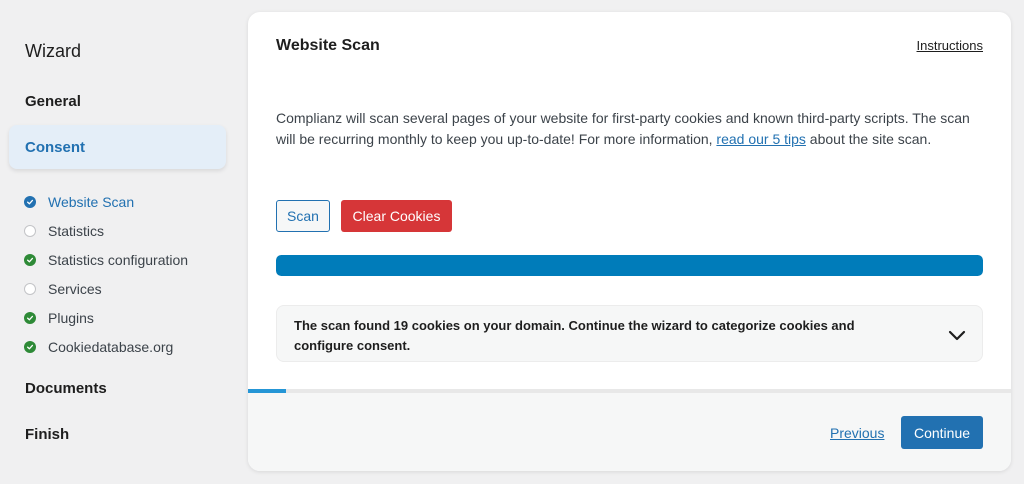  Describe the element at coordinates (117, 147) in the screenshot. I see `sidebar-section-consent: Consent` at that location.